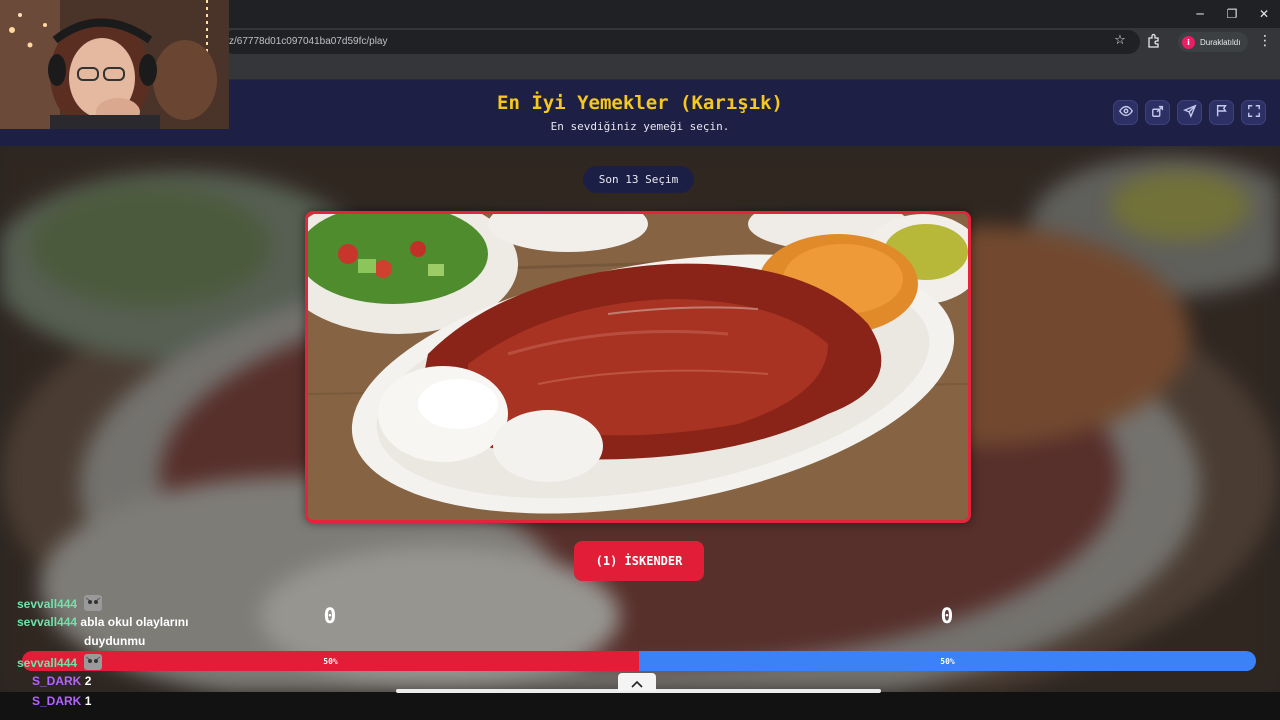 The height and width of the screenshot is (720, 1280). I want to click on webcam-overlay, so click(114, 64).